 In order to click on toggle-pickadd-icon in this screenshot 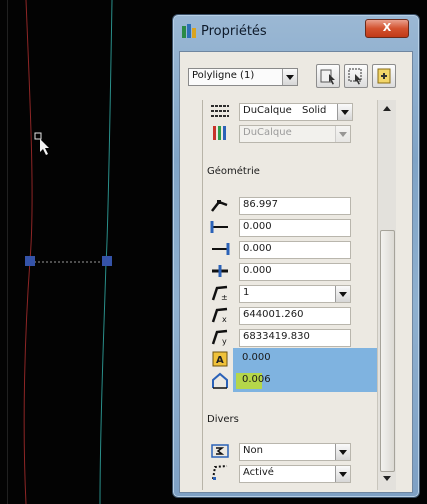, I will do `click(384, 76)`.